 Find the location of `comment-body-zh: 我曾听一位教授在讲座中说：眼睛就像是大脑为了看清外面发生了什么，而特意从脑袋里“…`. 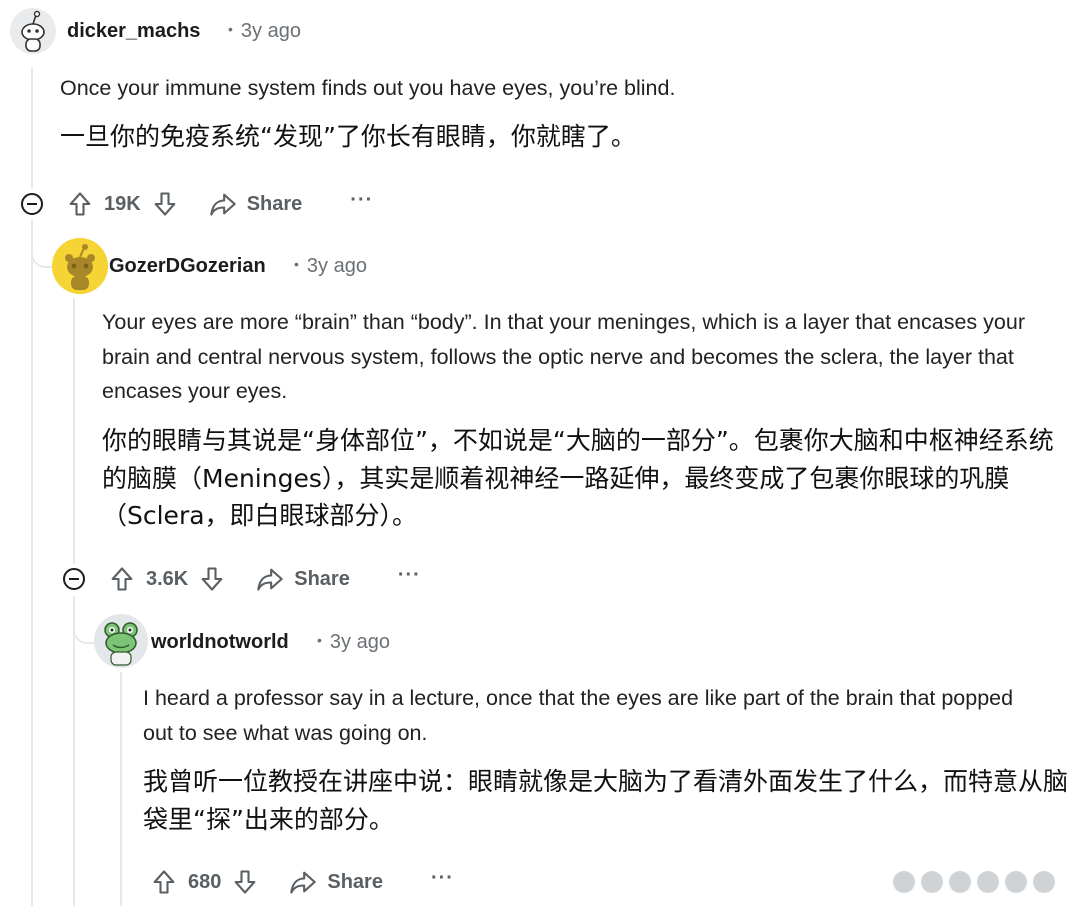

comment-body-zh: 我曾听一位教授在讲座中说：眼睛就像是大脑为了看清外面发生了什么，而特意从脑袋里“… is located at coordinates (606, 800).